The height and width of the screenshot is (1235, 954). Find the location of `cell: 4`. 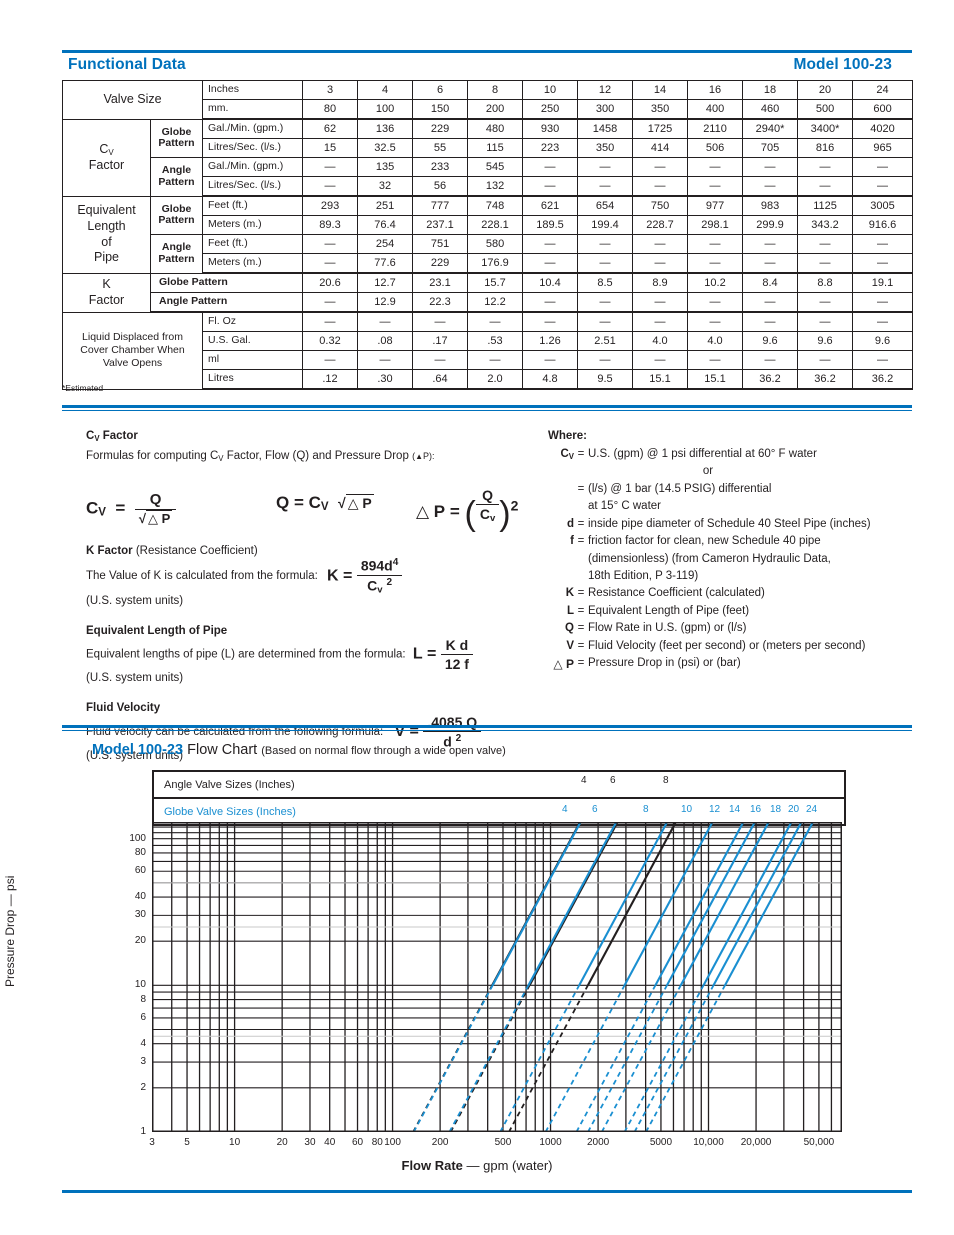

cell: 4 is located at coordinates (385, 90).